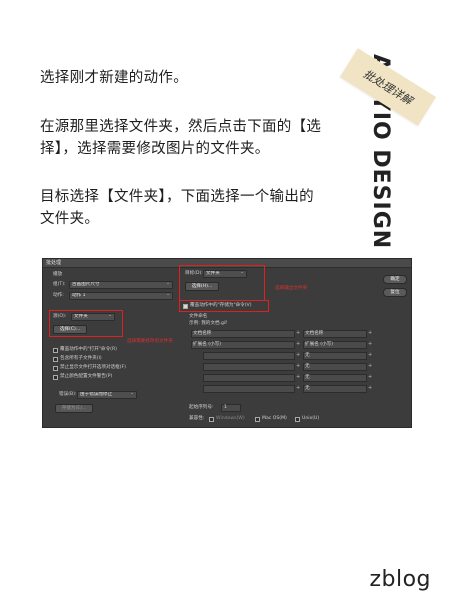 Image resolution: width=449 pixels, height=600 pixels. Describe the element at coordinates (291, 288) in the screenshot. I see `dest-note: 选择输出文件夹` at that location.